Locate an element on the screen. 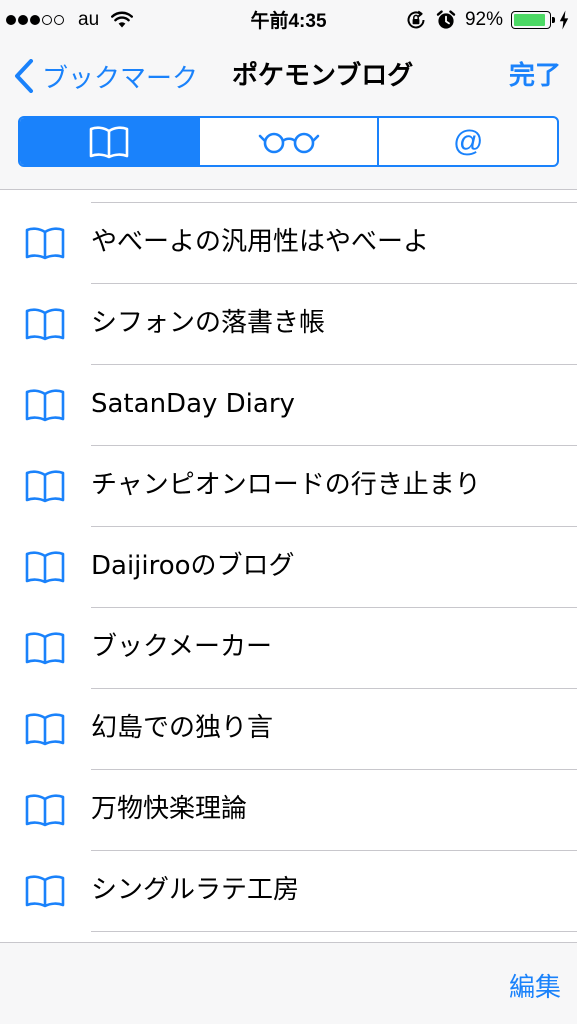  at-sign-icon: @ is located at coordinates (468, 141).